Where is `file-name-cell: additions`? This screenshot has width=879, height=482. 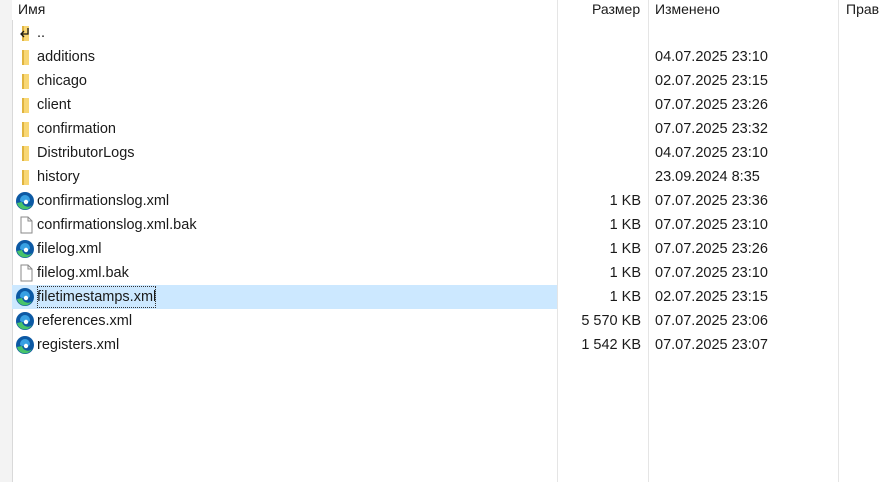 file-name-cell: additions is located at coordinates (284, 57).